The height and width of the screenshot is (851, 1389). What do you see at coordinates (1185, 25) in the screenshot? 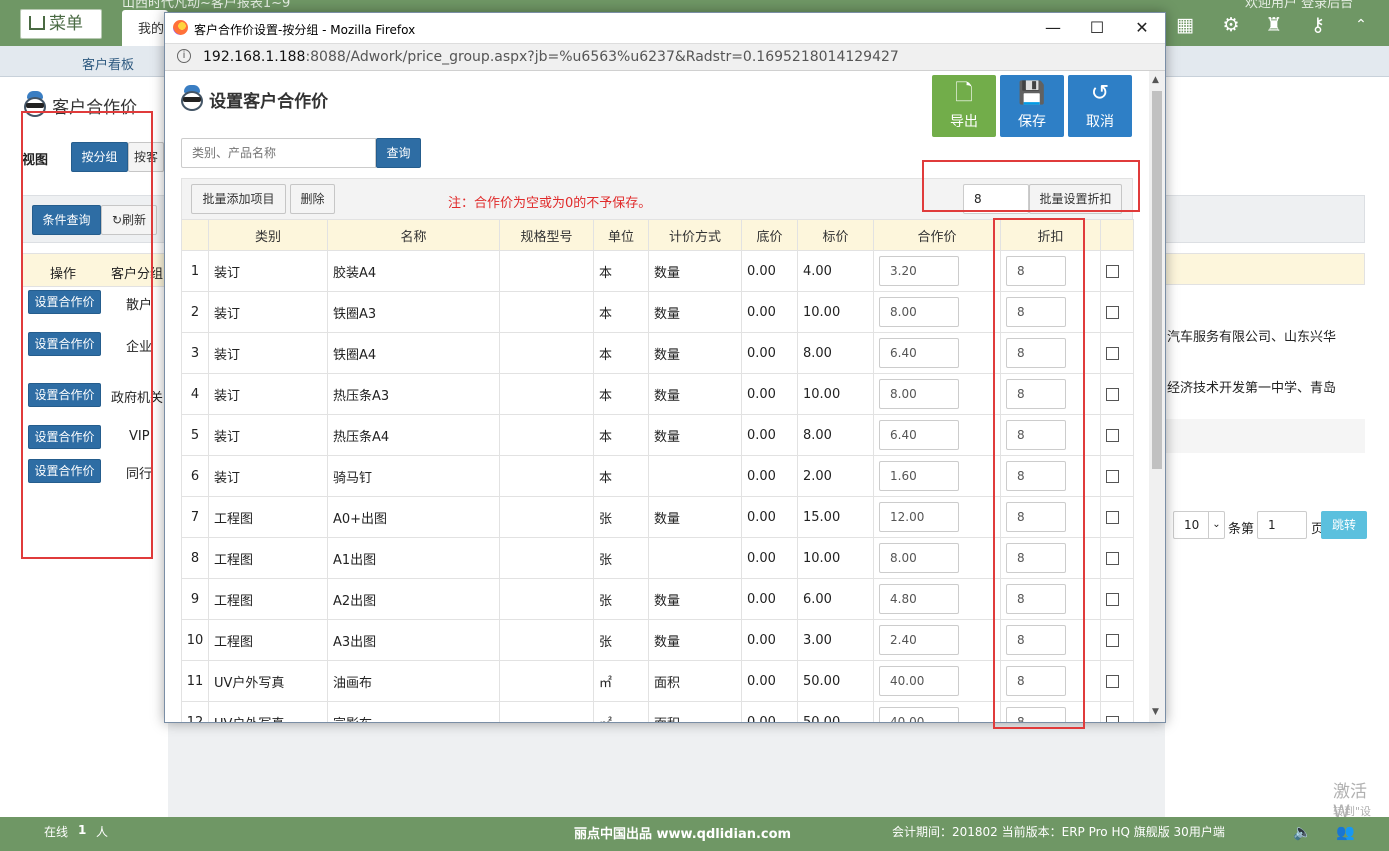
I see `apps-icon: ▦` at bounding box center [1185, 25].